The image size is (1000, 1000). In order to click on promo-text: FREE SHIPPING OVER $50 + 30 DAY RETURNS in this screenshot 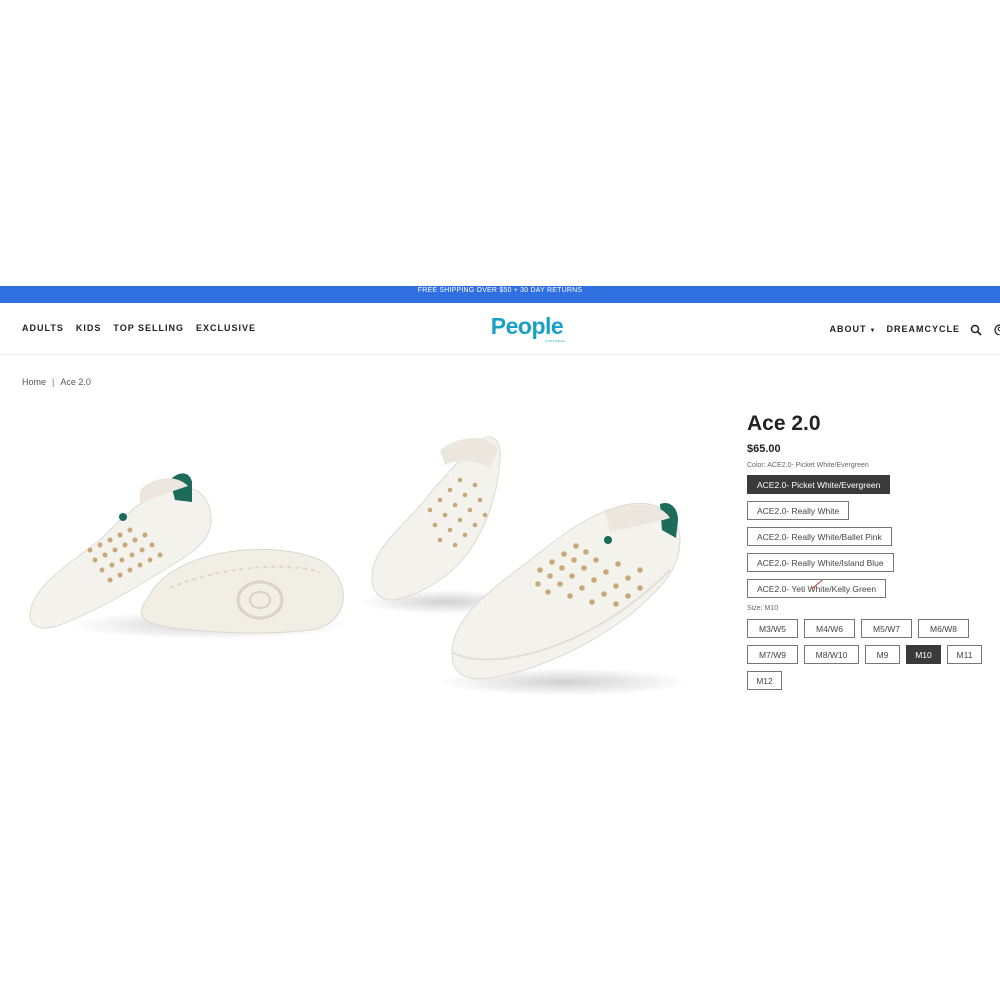, I will do `click(500, 290)`.